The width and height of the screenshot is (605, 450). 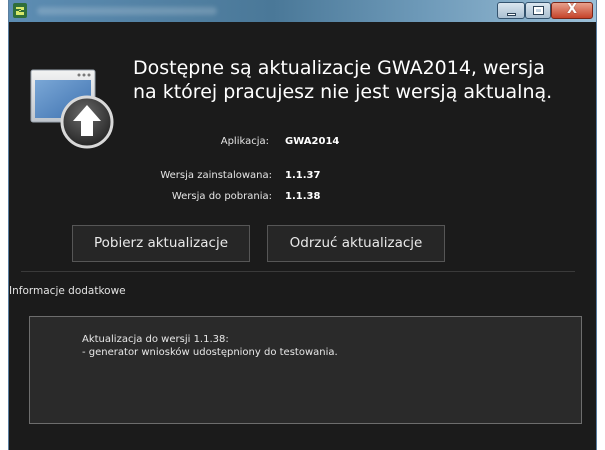 I want to click on window-title, so click(x=127, y=11).